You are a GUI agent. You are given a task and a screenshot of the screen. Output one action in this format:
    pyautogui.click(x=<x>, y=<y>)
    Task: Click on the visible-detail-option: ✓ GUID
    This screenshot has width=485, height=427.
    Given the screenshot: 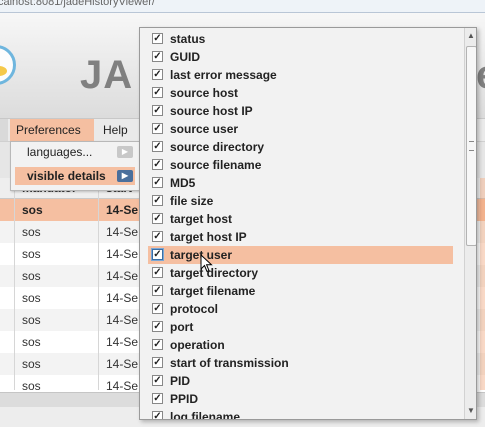 What is the action you would take?
    pyautogui.click(x=300, y=57)
    